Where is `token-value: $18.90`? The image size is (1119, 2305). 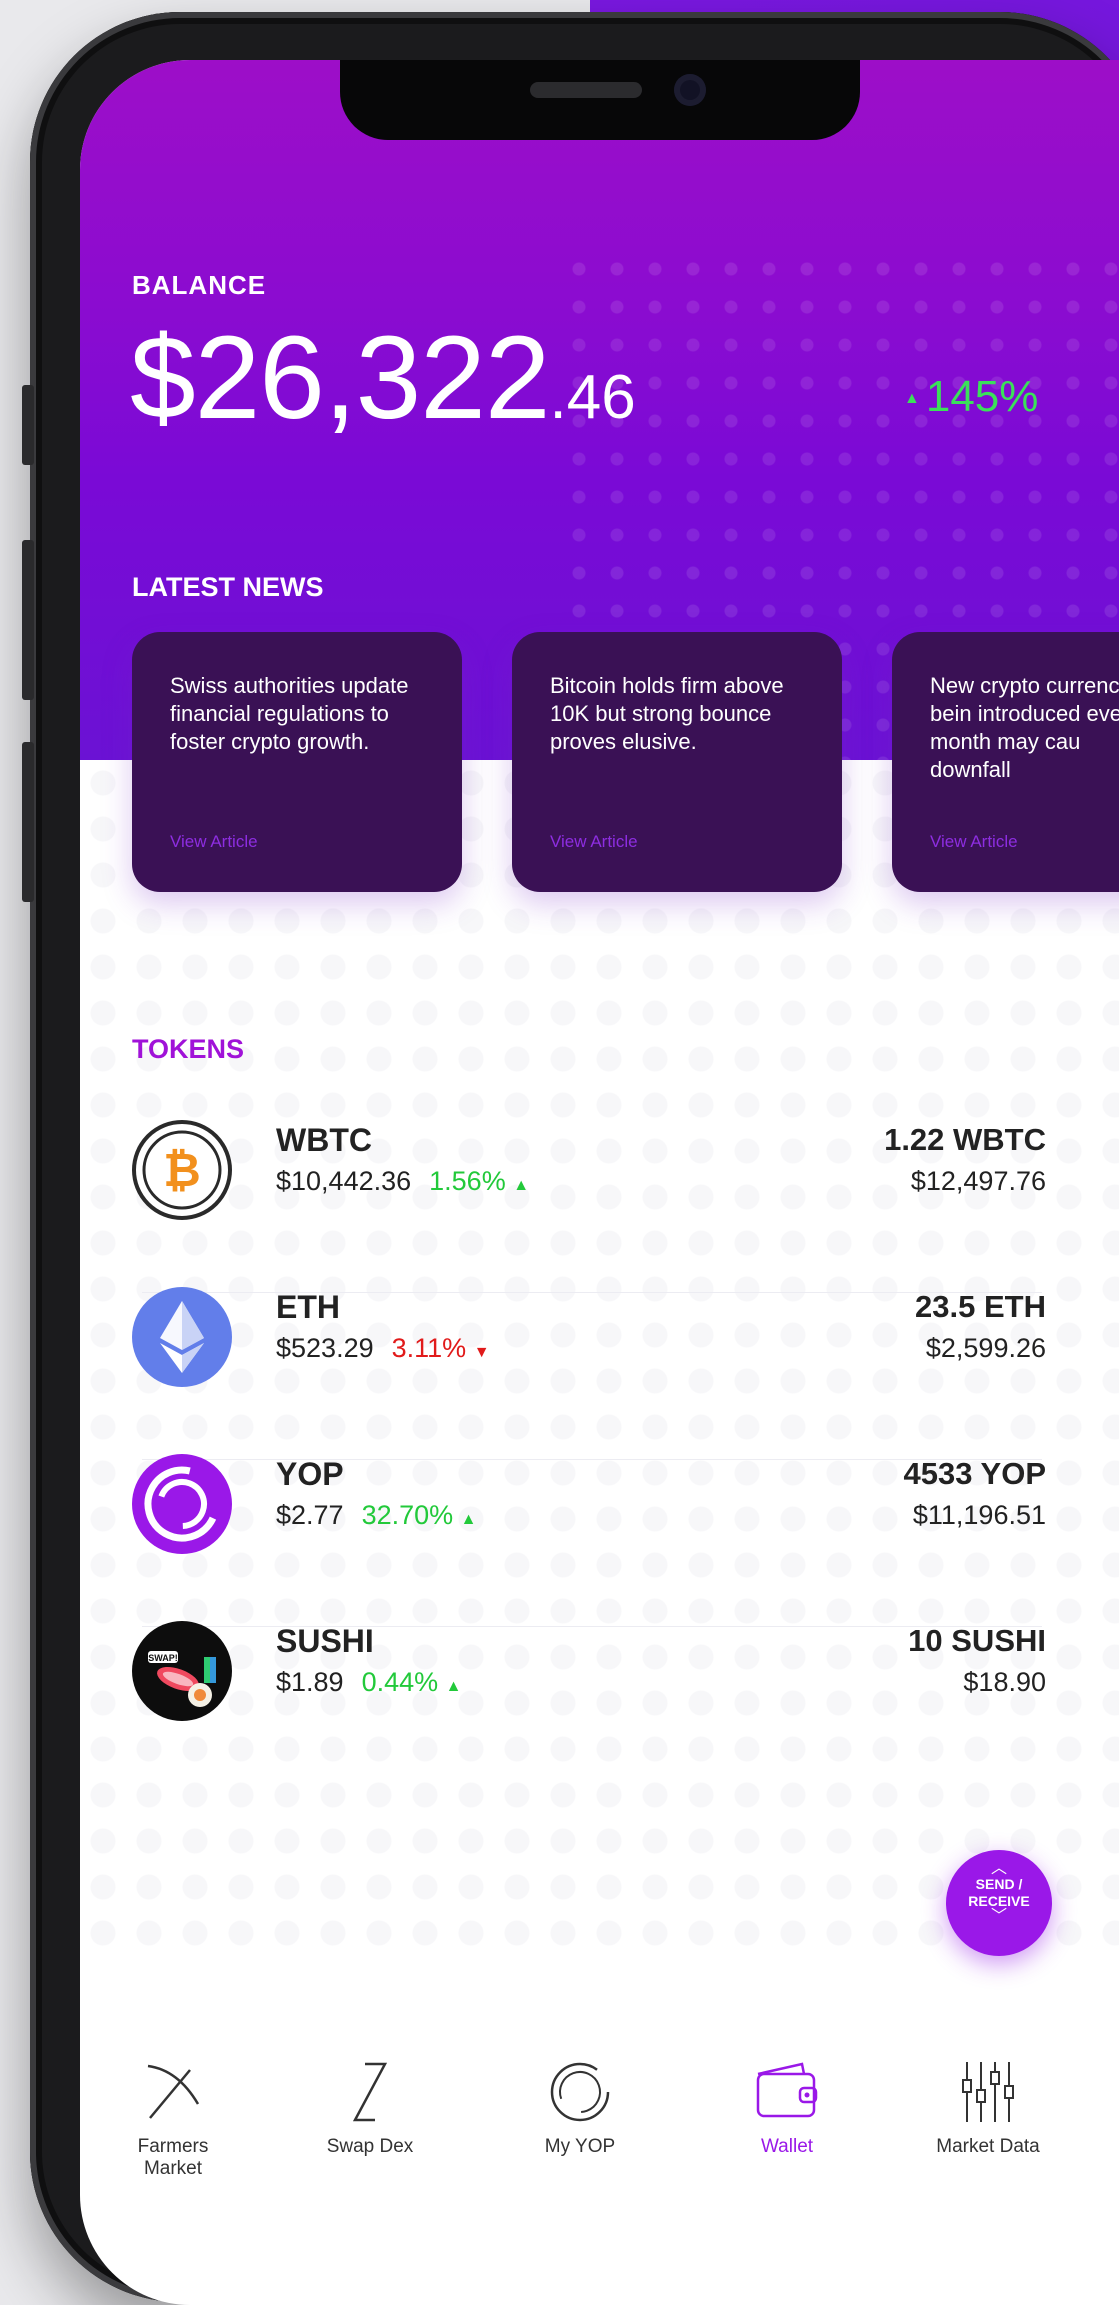
token-value: $18.90 is located at coordinates (1004, 1682).